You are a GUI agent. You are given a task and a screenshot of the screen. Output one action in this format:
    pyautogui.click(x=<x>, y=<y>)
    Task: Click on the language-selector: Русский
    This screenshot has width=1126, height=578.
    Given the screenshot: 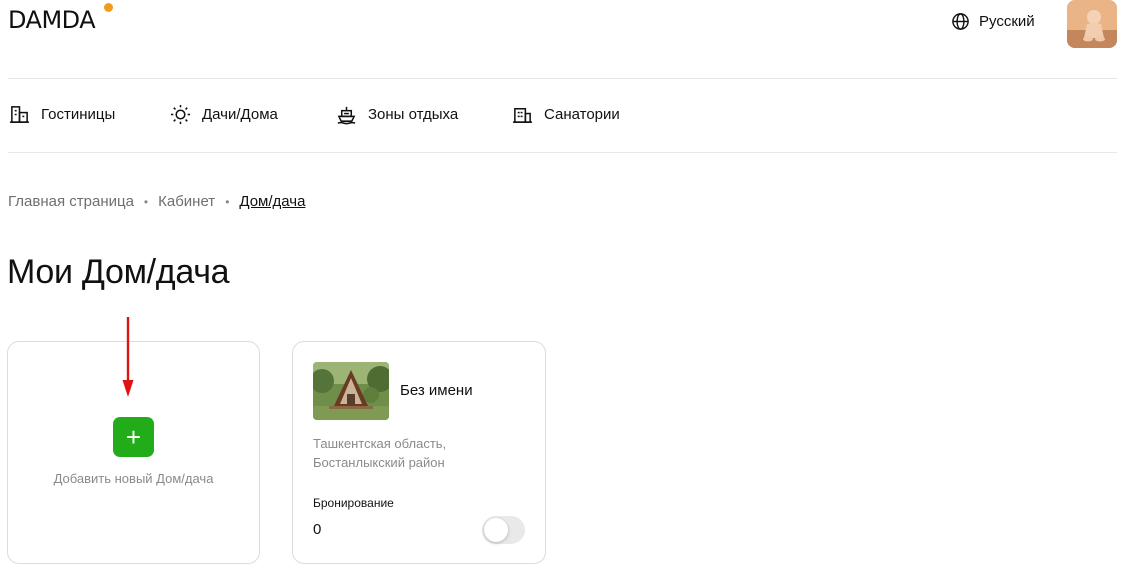 What is the action you would take?
    pyautogui.click(x=993, y=21)
    